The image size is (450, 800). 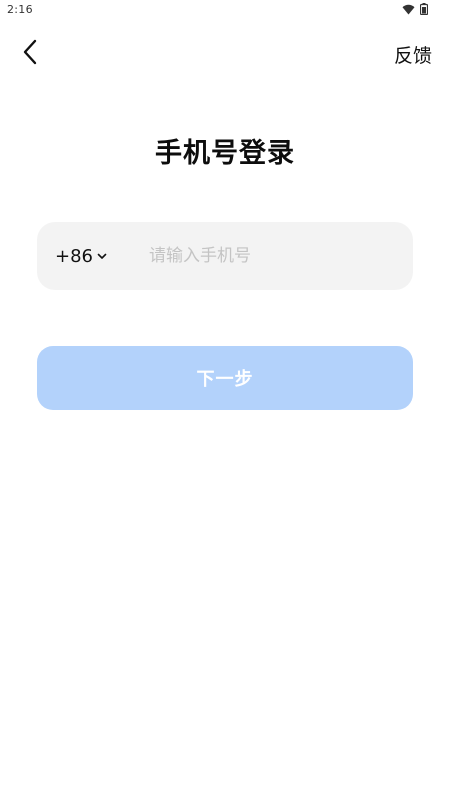 I want to click on page-title: 手机号登录, so click(x=225, y=153).